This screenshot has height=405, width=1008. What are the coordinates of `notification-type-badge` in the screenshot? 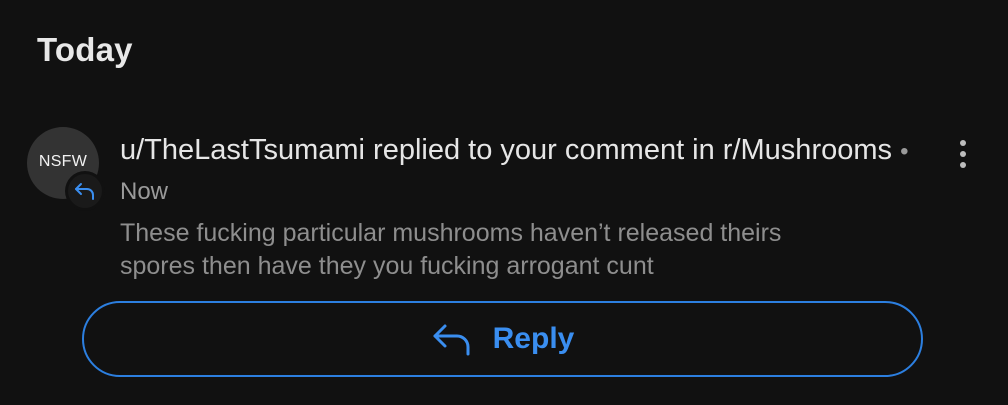 It's located at (85, 191).